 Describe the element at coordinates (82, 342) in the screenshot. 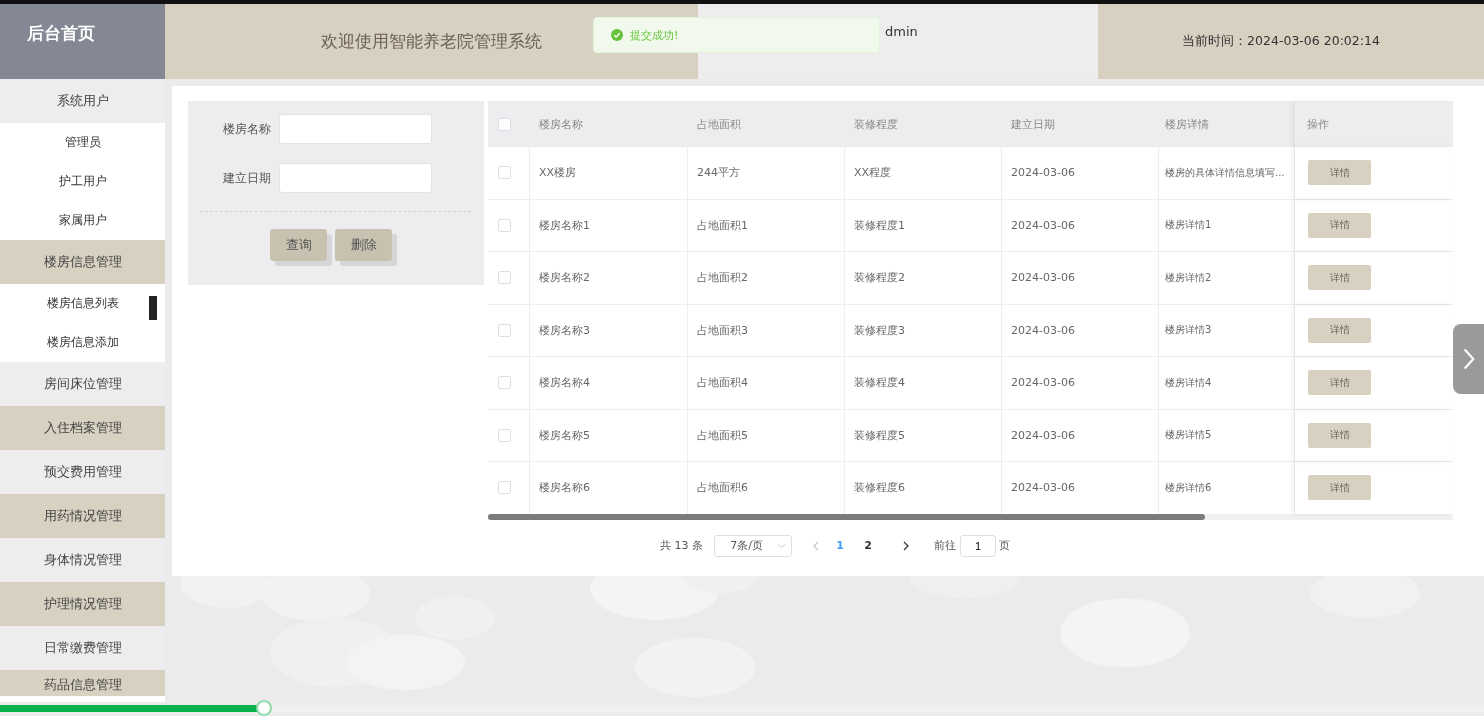

I see `submenu-item: 楼房信息添加` at that location.